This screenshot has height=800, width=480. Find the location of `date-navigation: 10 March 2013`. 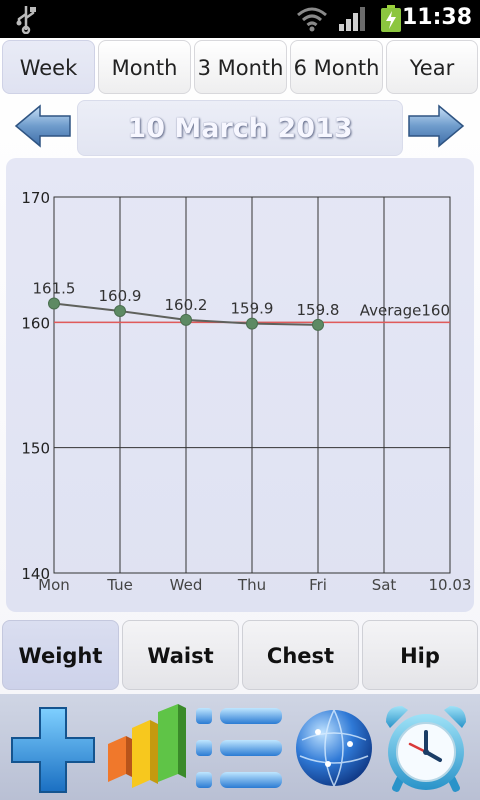

date-navigation: 10 March 2013 is located at coordinates (240, 128).